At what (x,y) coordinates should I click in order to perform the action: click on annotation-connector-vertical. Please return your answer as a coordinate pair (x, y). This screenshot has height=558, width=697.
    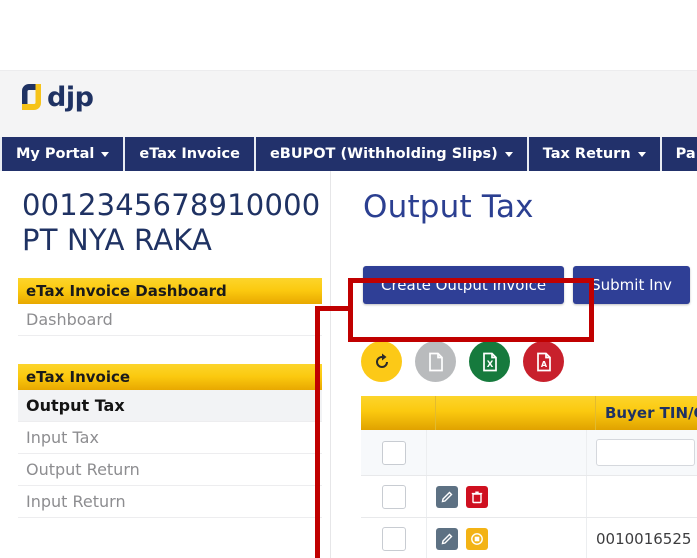
    Looking at the image, I should click on (317, 432).